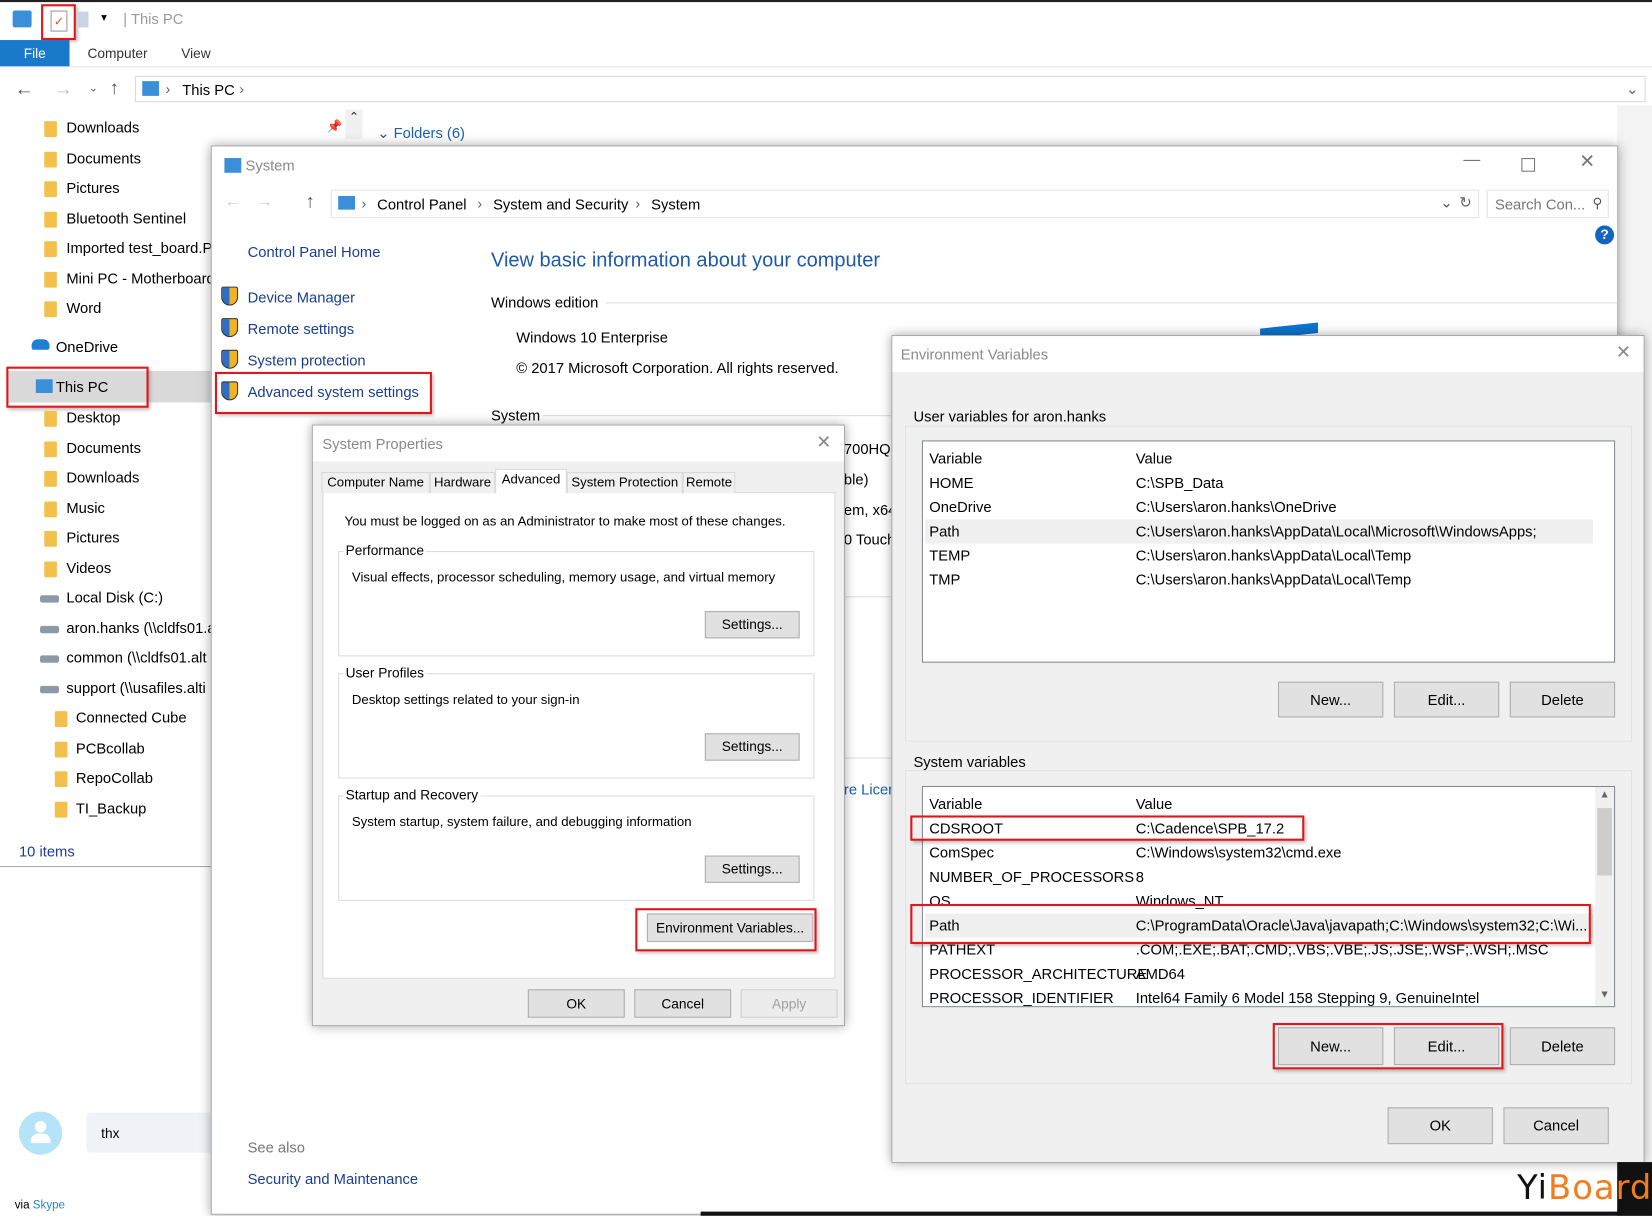 This screenshot has height=1216, width=1652. What do you see at coordinates (117, 53) in the screenshot?
I see `tab-computer: Computer` at bounding box center [117, 53].